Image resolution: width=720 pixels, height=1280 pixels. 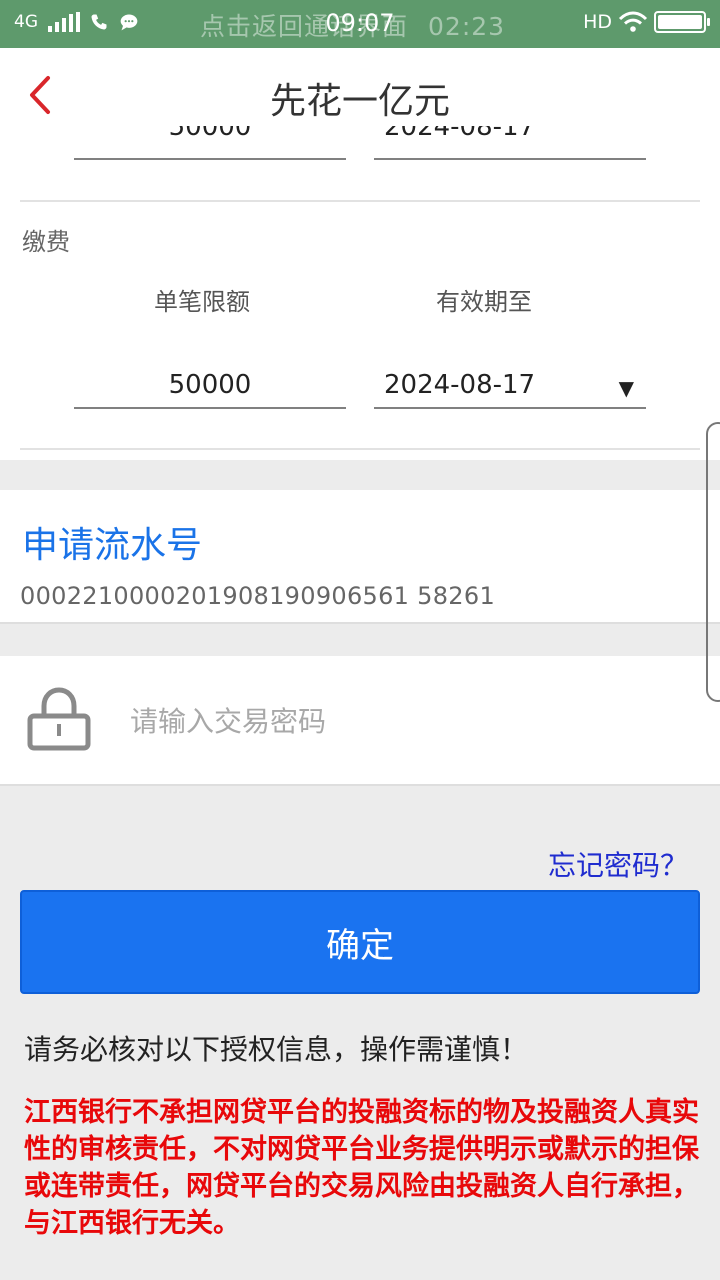 I want to click on prev-date-underline, so click(x=510, y=159).